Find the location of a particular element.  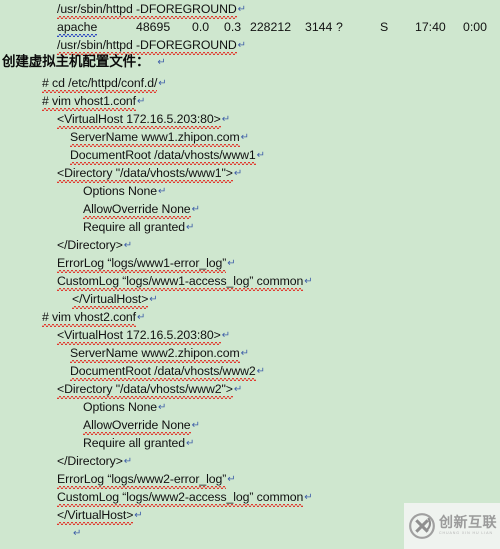

misspelled-word: <Directory "/data/vhosts/www1"> is located at coordinates (145, 173).